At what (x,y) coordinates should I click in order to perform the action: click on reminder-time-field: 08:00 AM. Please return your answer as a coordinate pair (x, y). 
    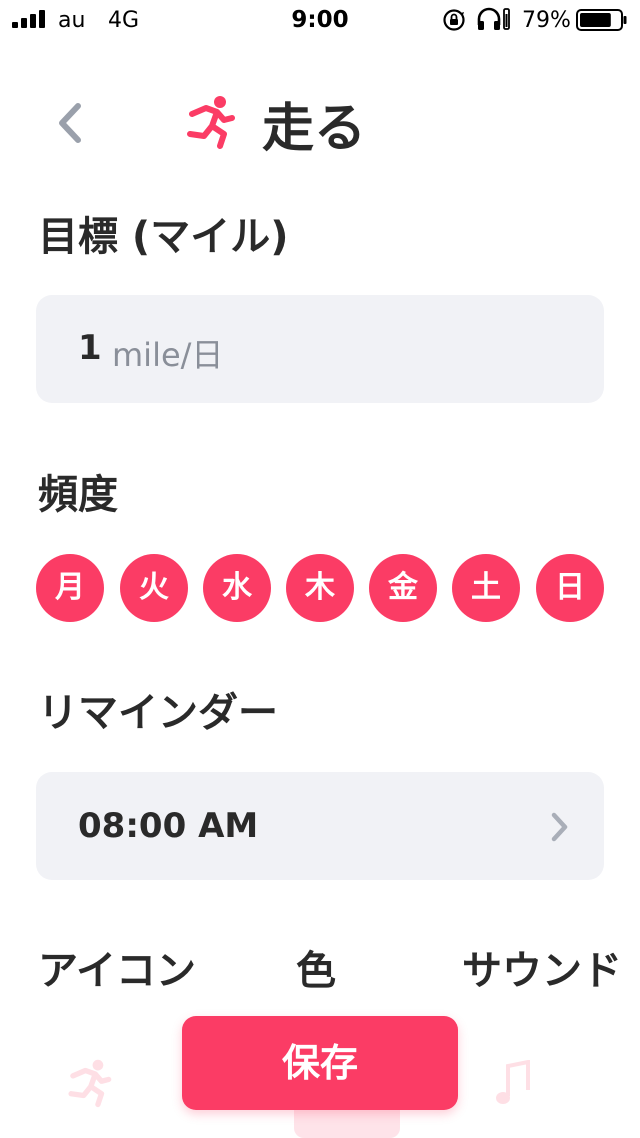
    Looking at the image, I should click on (320, 826).